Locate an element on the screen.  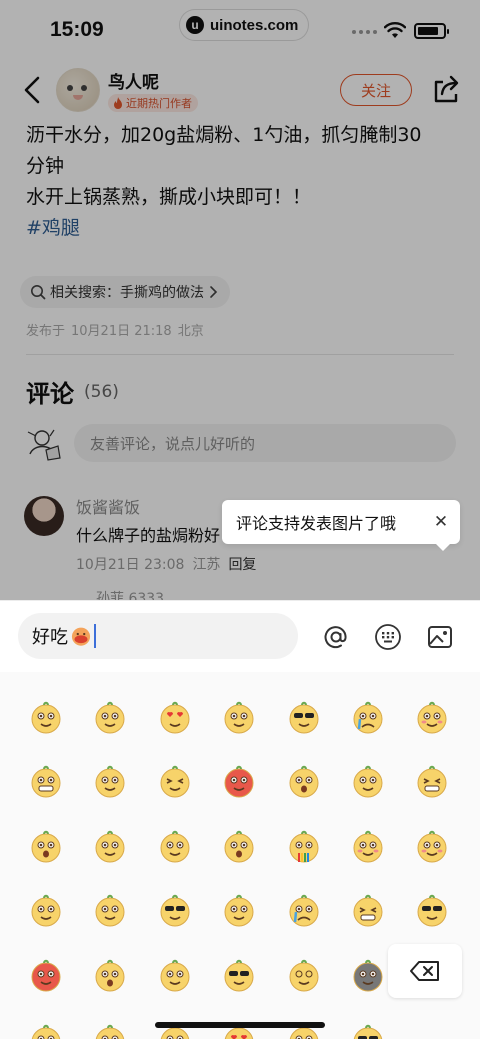
emoji-dizzy-icon is located at coordinates (304, 976).